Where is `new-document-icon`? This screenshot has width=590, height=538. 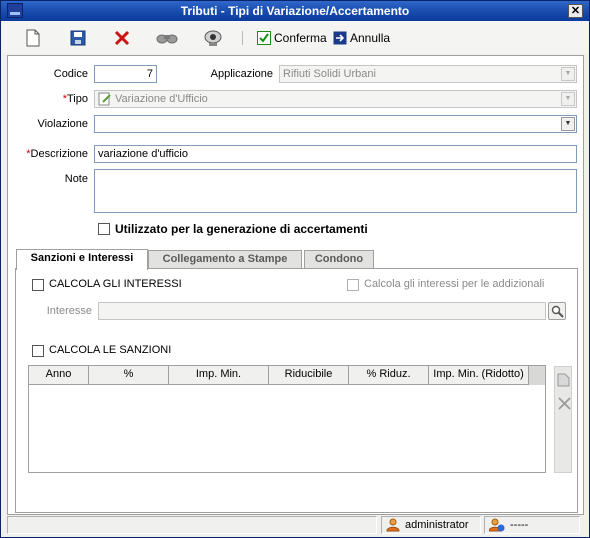
new-document-icon is located at coordinates (33, 38).